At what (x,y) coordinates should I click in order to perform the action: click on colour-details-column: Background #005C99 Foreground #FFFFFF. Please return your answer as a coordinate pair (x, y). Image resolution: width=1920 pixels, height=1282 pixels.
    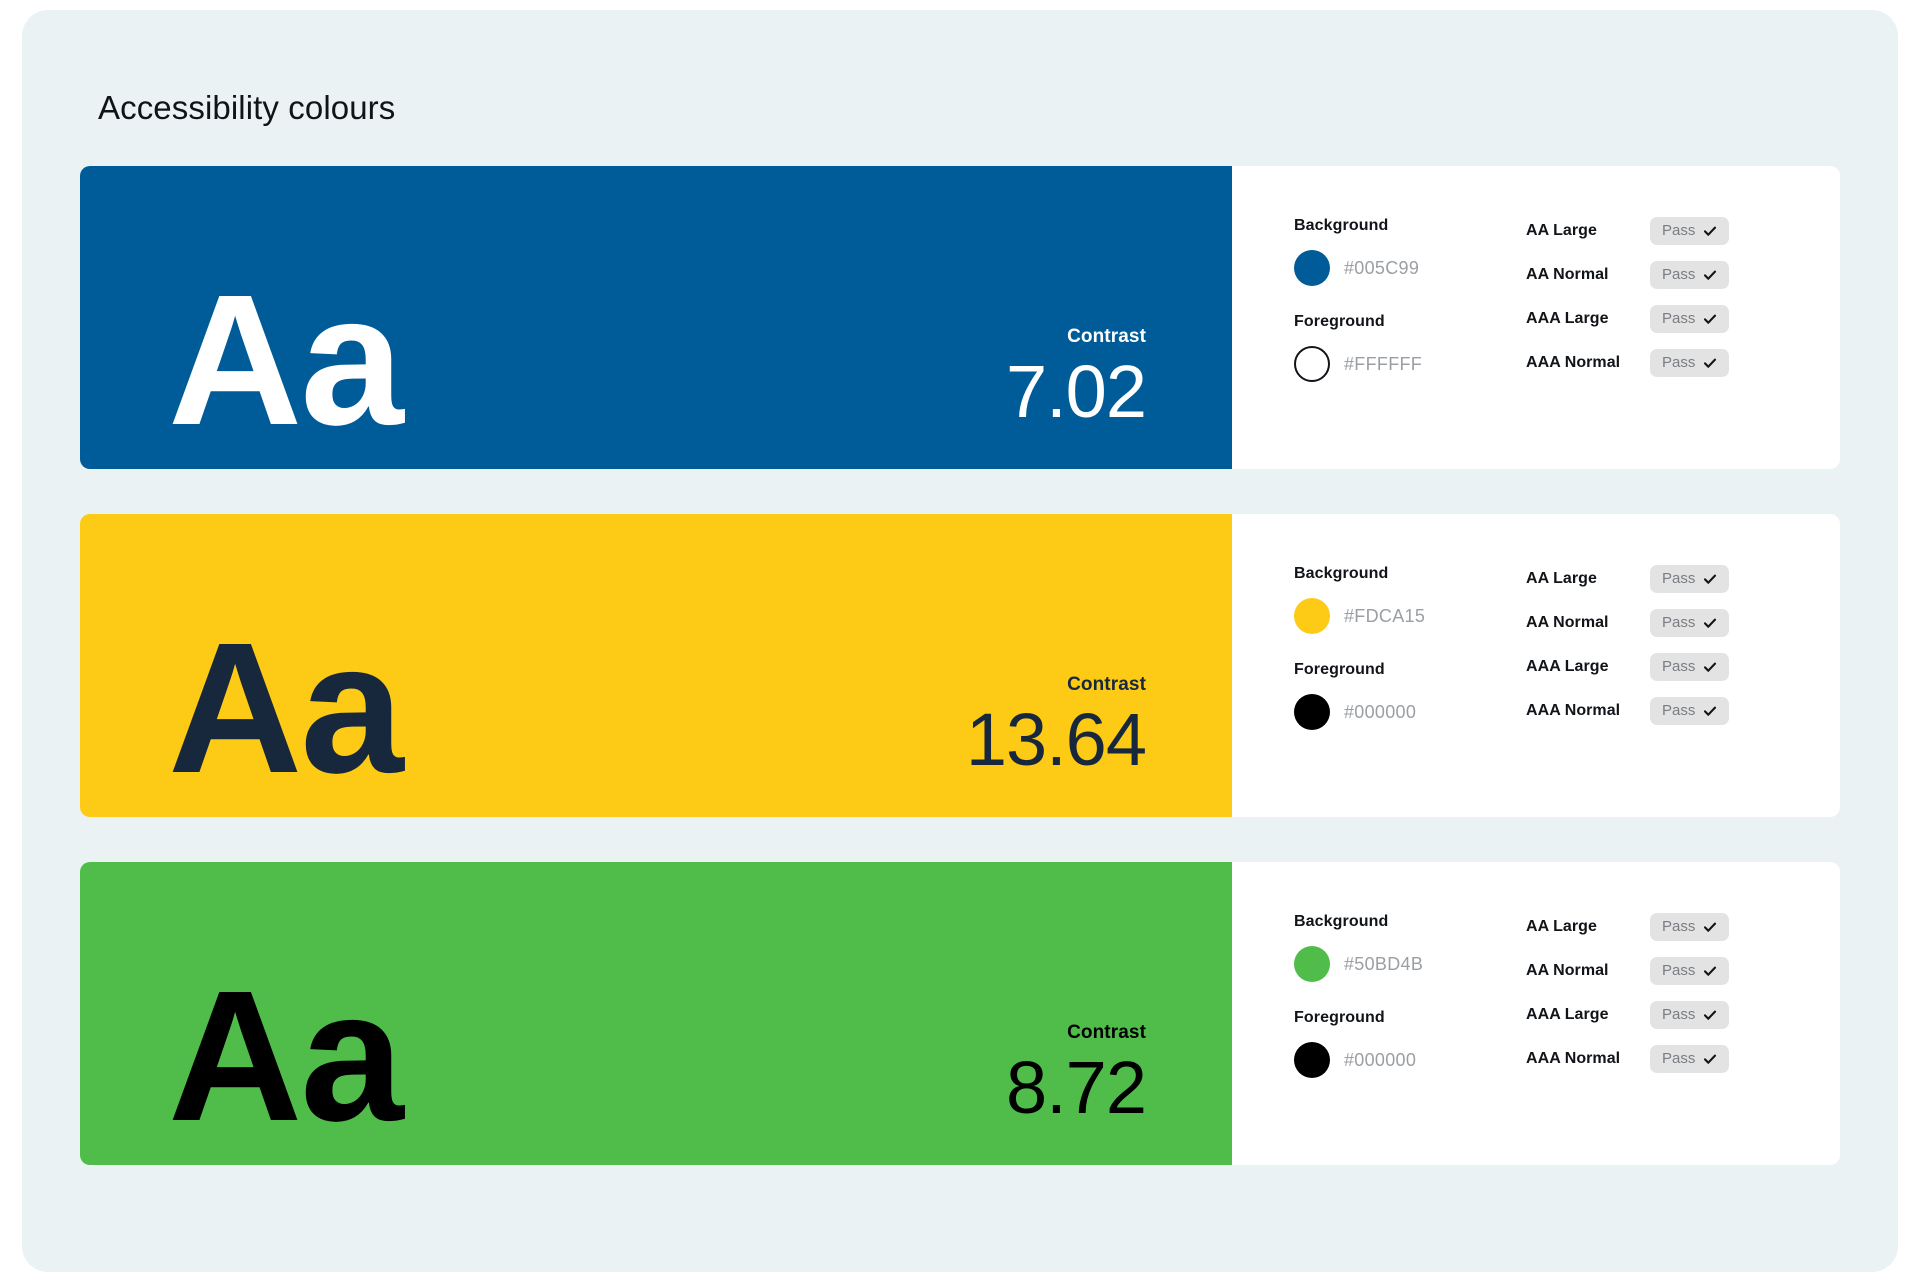
    Looking at the image, I should click on (1410, 299).